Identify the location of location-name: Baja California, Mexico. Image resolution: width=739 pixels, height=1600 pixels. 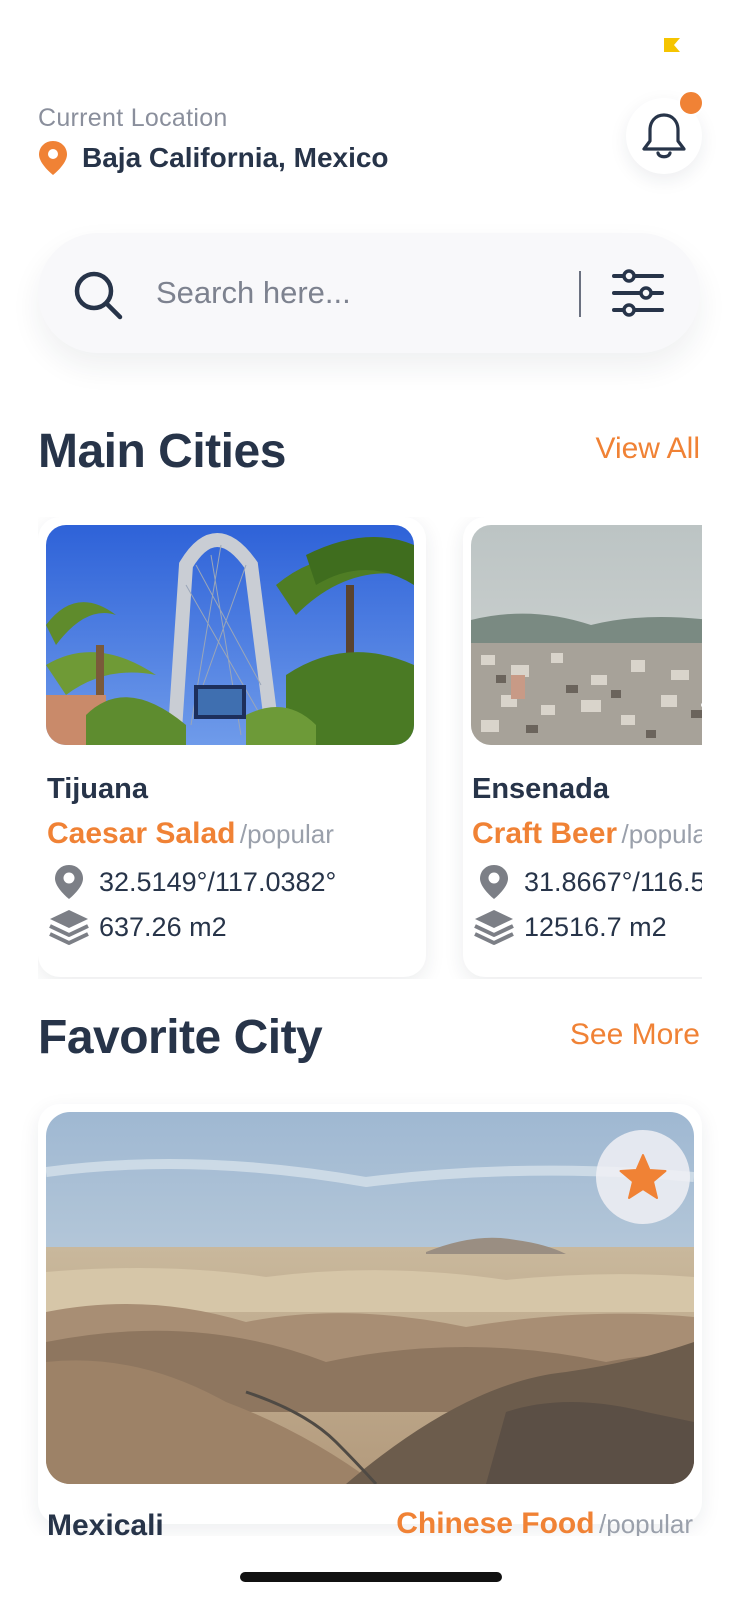
(235, 157).